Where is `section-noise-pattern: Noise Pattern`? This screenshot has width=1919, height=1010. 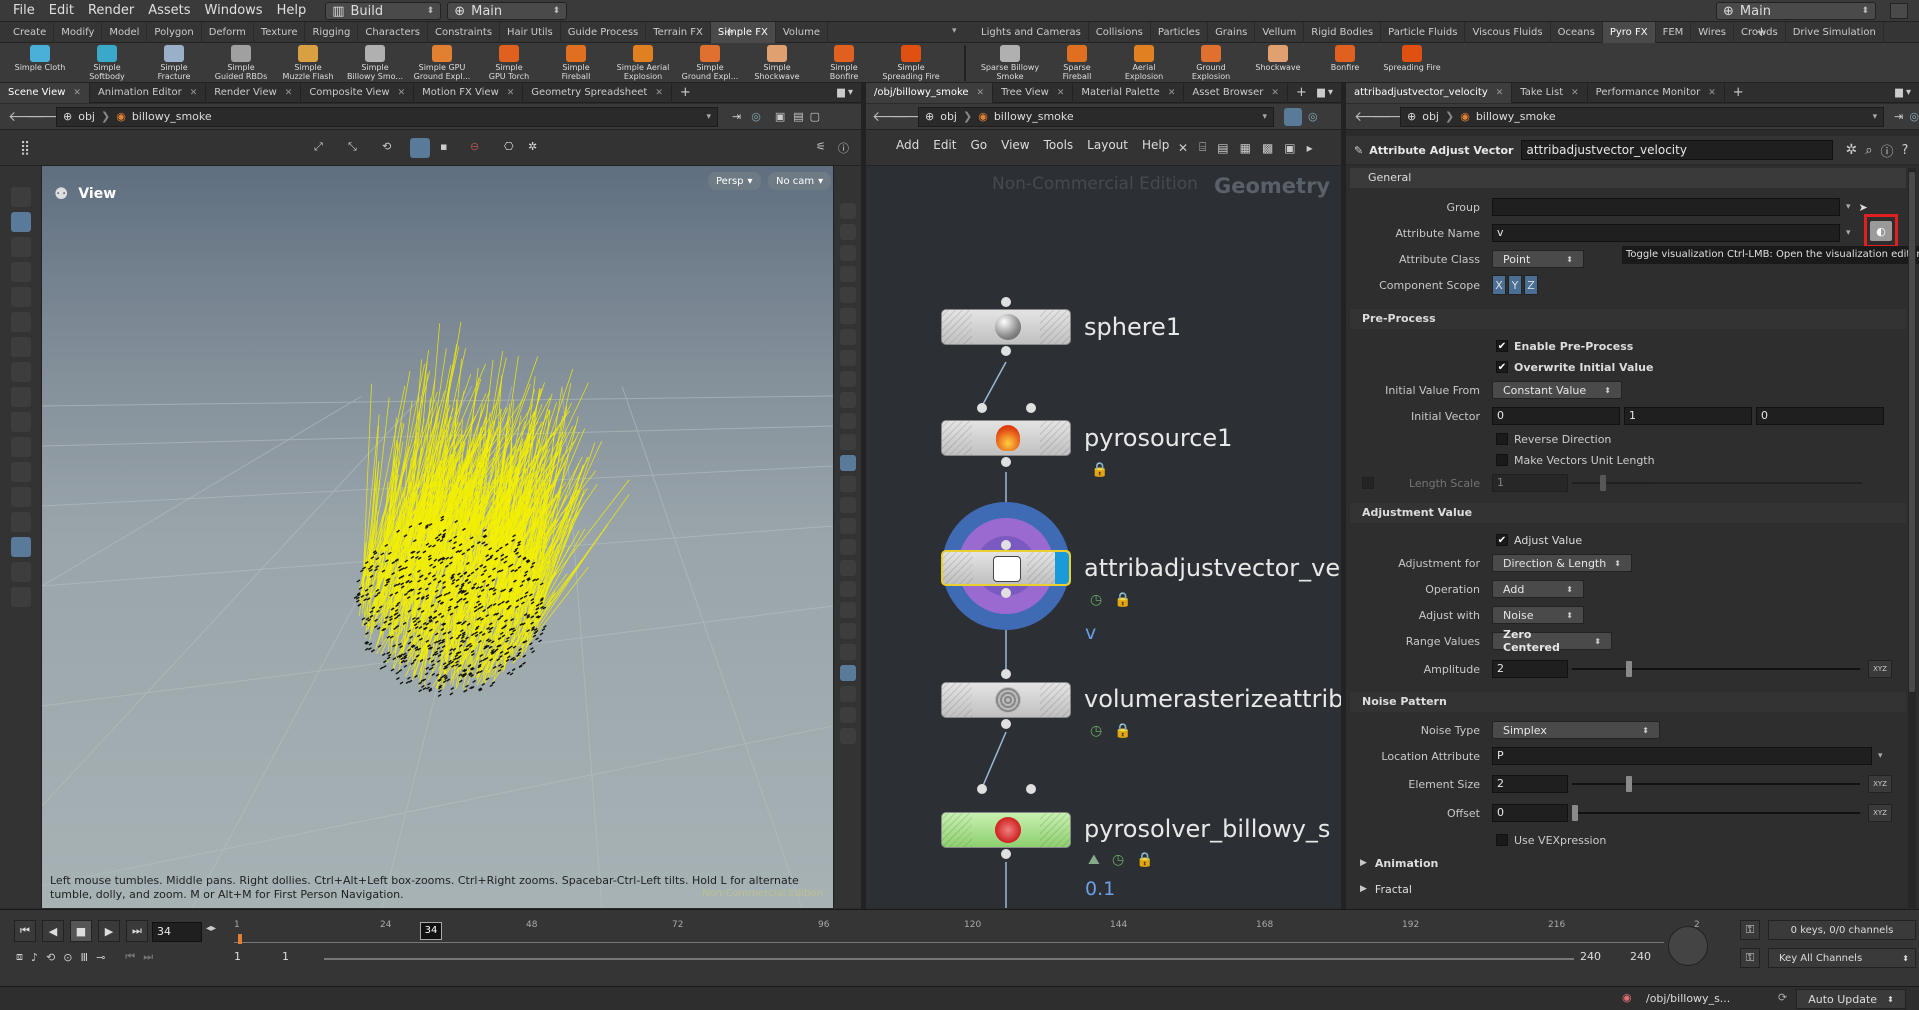
section-noise-pattern: Noise Pattern is located at coordinates (1628, 702).